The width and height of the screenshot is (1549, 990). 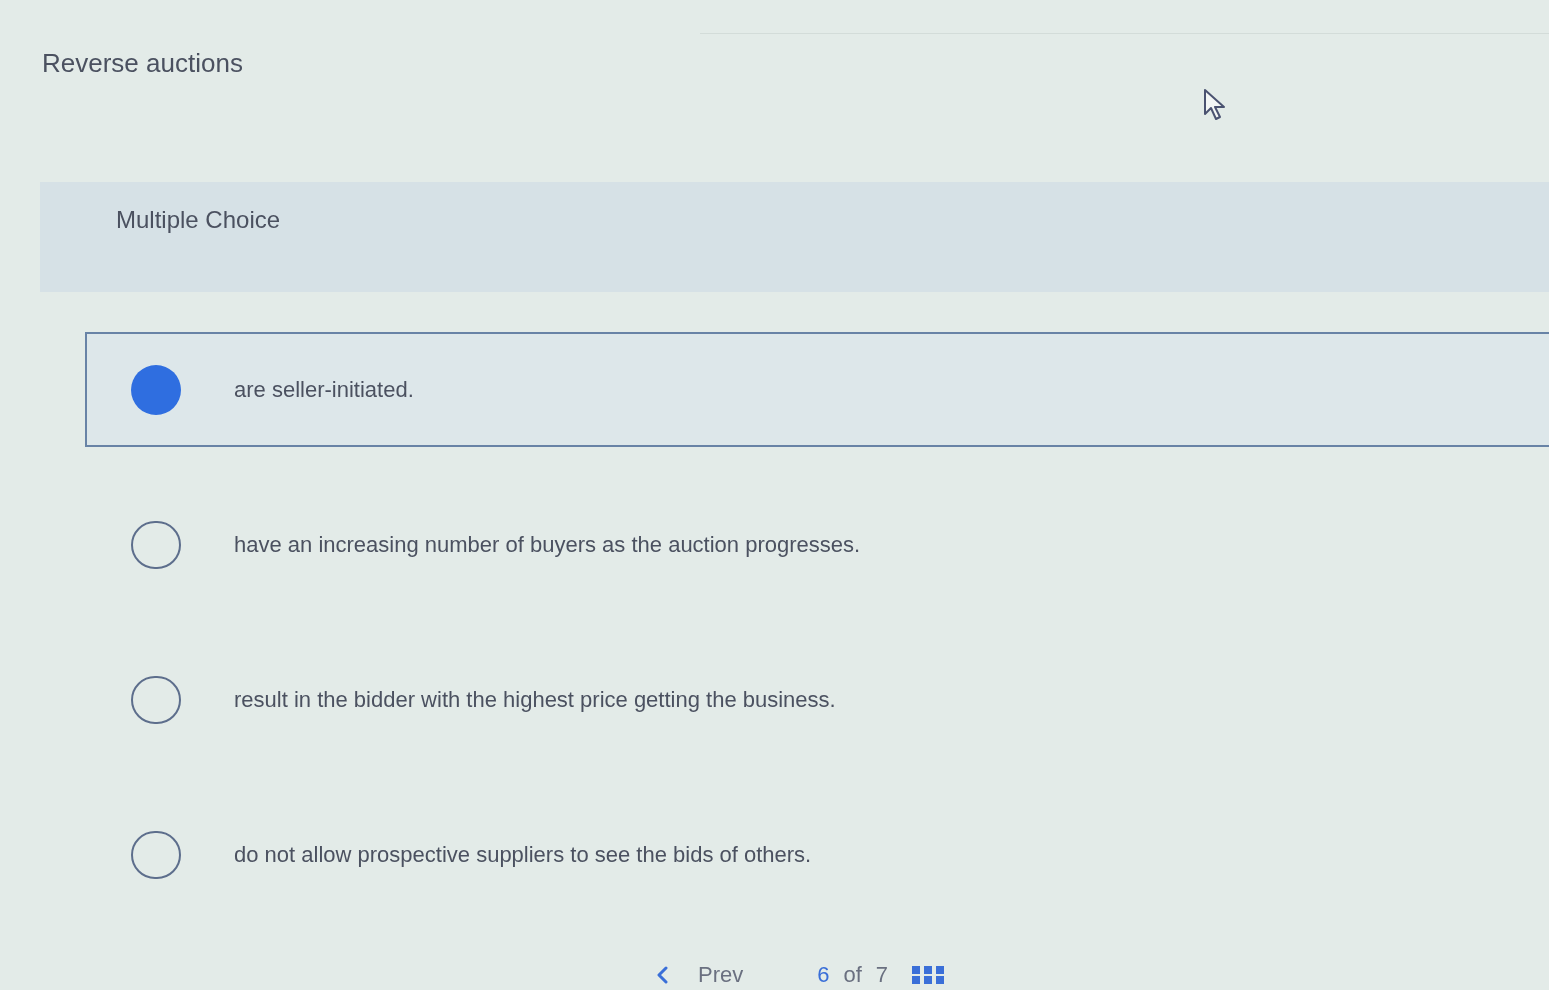 What do you see at coordinates (198, 220) in the screenshot?
I see `question-type-label: Multiple Choice` at bounding box center [198, 220].